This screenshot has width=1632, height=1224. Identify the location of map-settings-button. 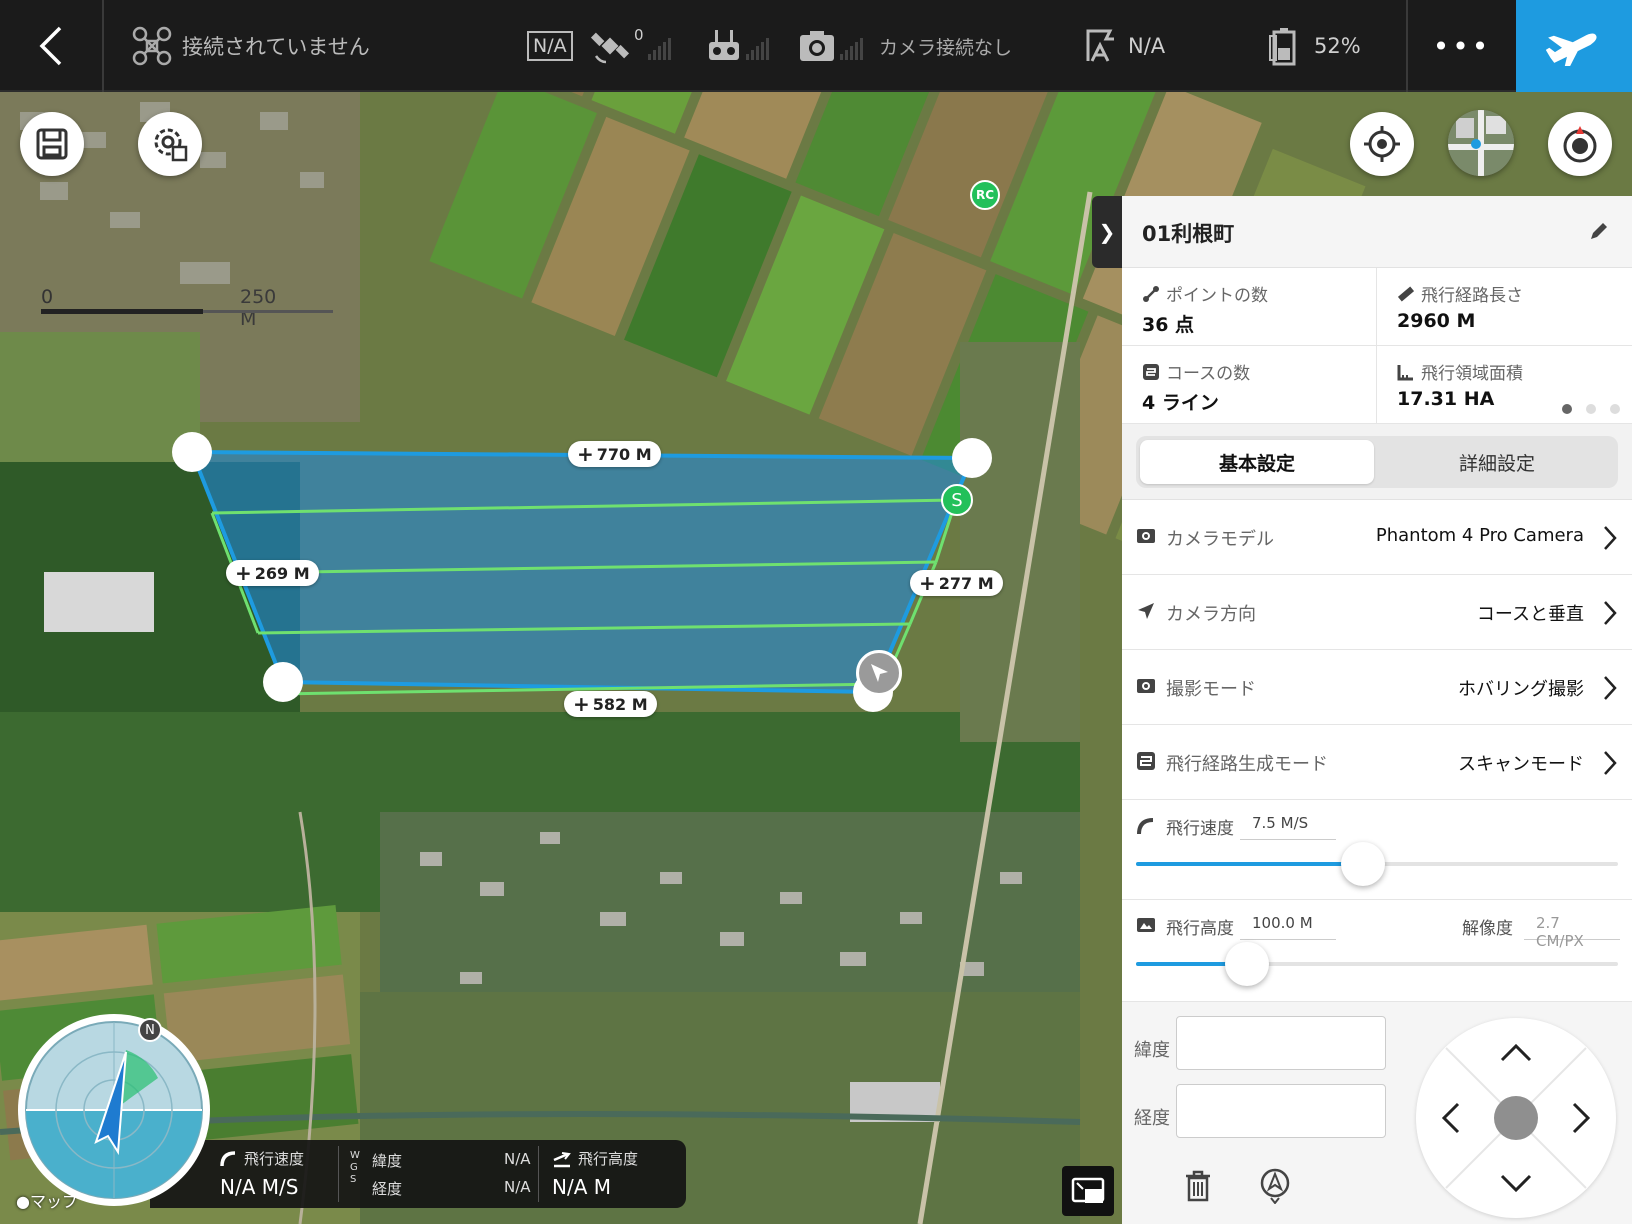
(170, 144).